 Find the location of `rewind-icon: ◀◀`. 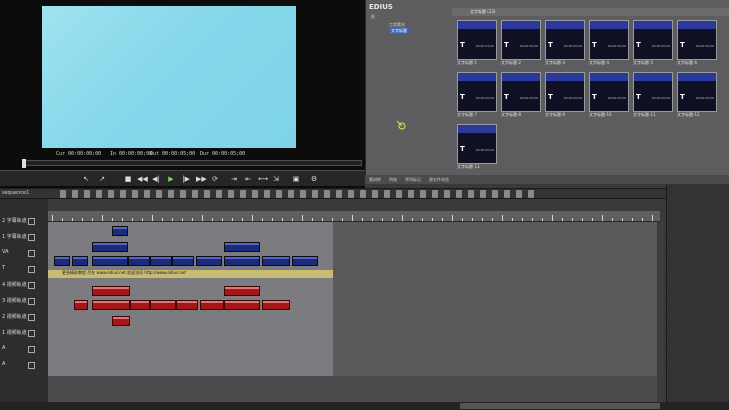

rewind-icon: ◀◀ is located at coordinates (142, 179).